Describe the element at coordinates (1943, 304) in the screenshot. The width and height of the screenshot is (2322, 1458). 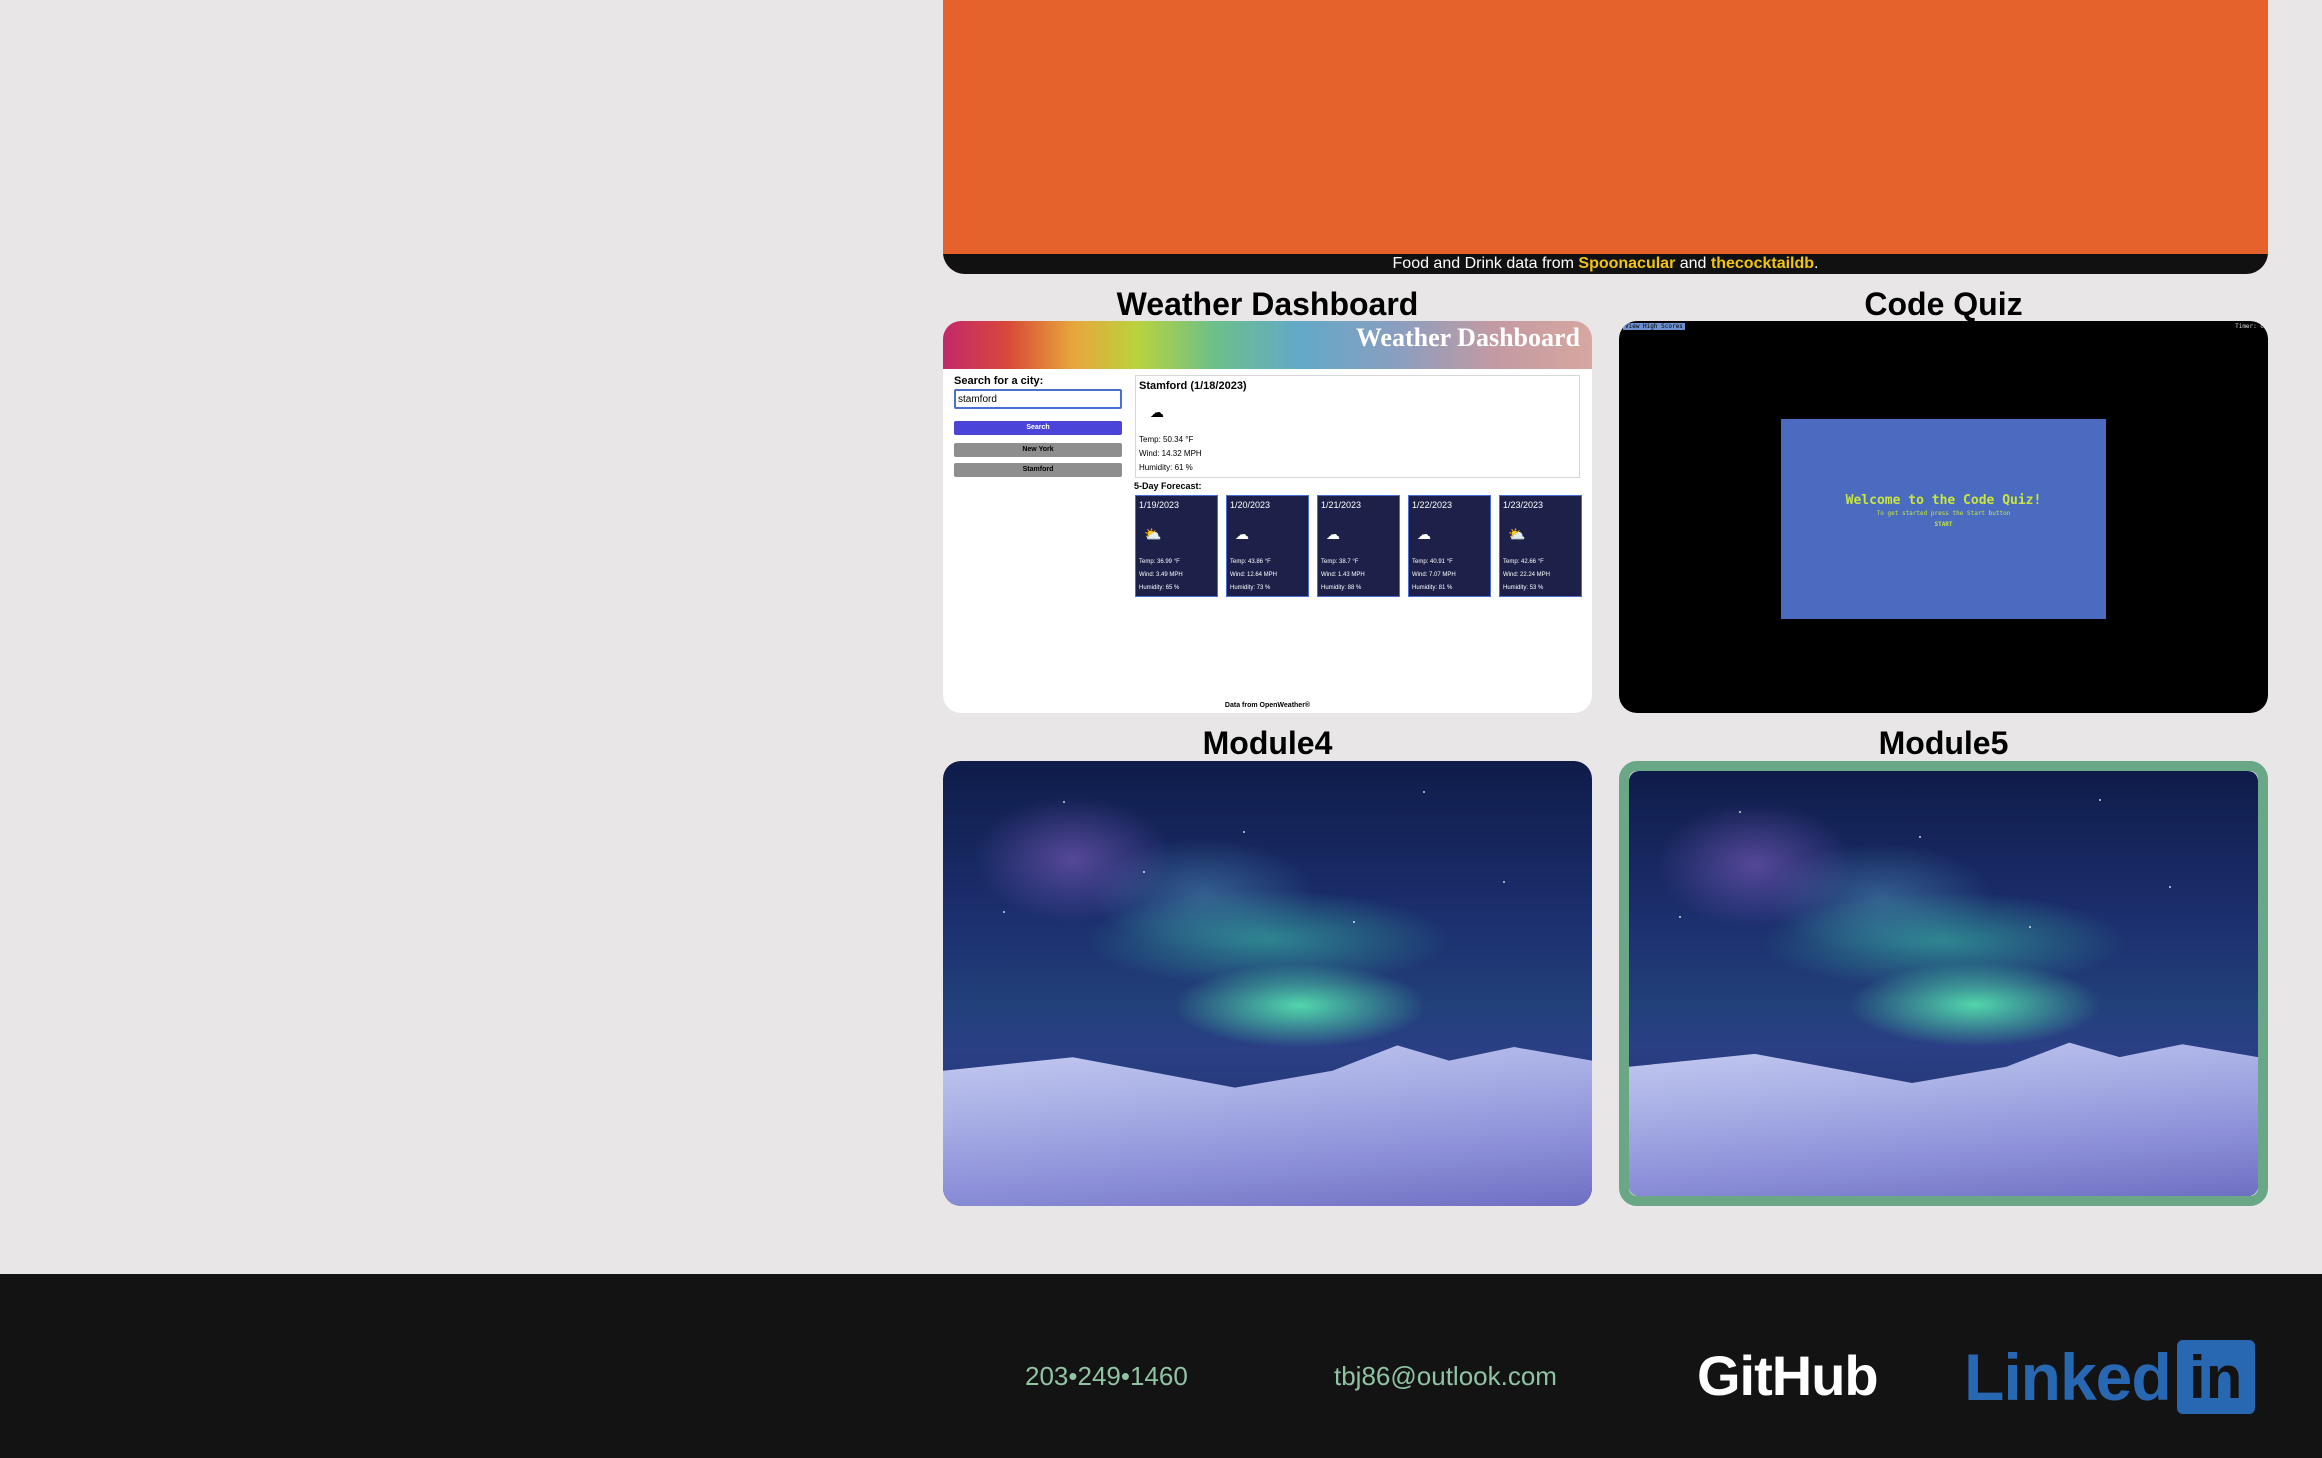
I see `project-title-code-quiz: Code Quiz` at that location.